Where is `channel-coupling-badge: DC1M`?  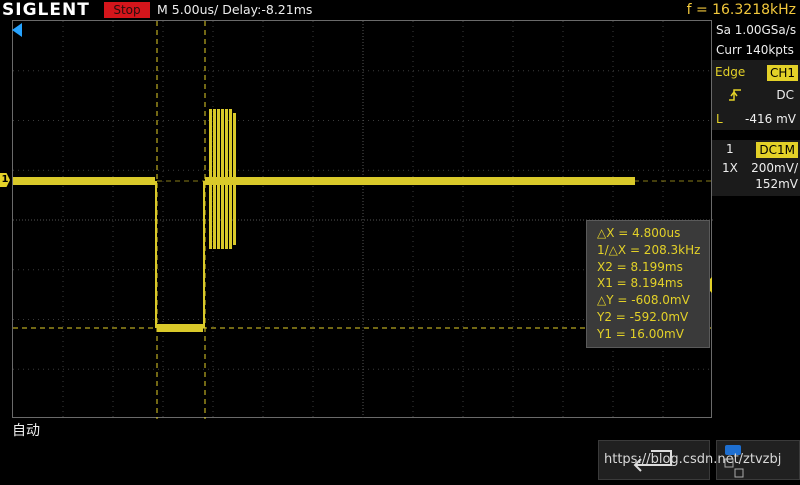
channel-coupling-badge: DC1M is located at coordinates (777, 150).